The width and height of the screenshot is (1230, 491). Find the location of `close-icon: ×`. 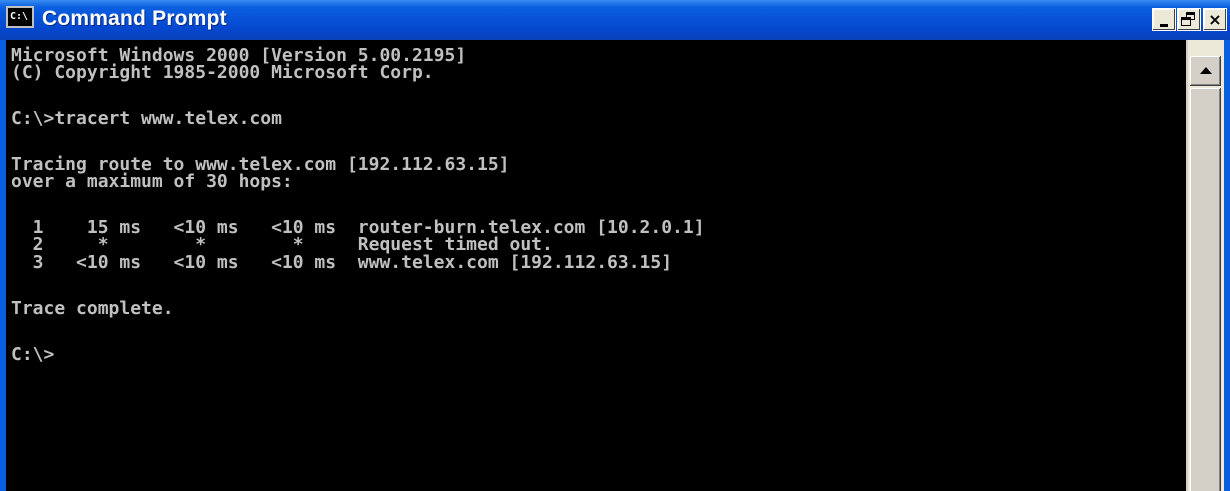

close-icon: × is located at coordinates (1215, 19).